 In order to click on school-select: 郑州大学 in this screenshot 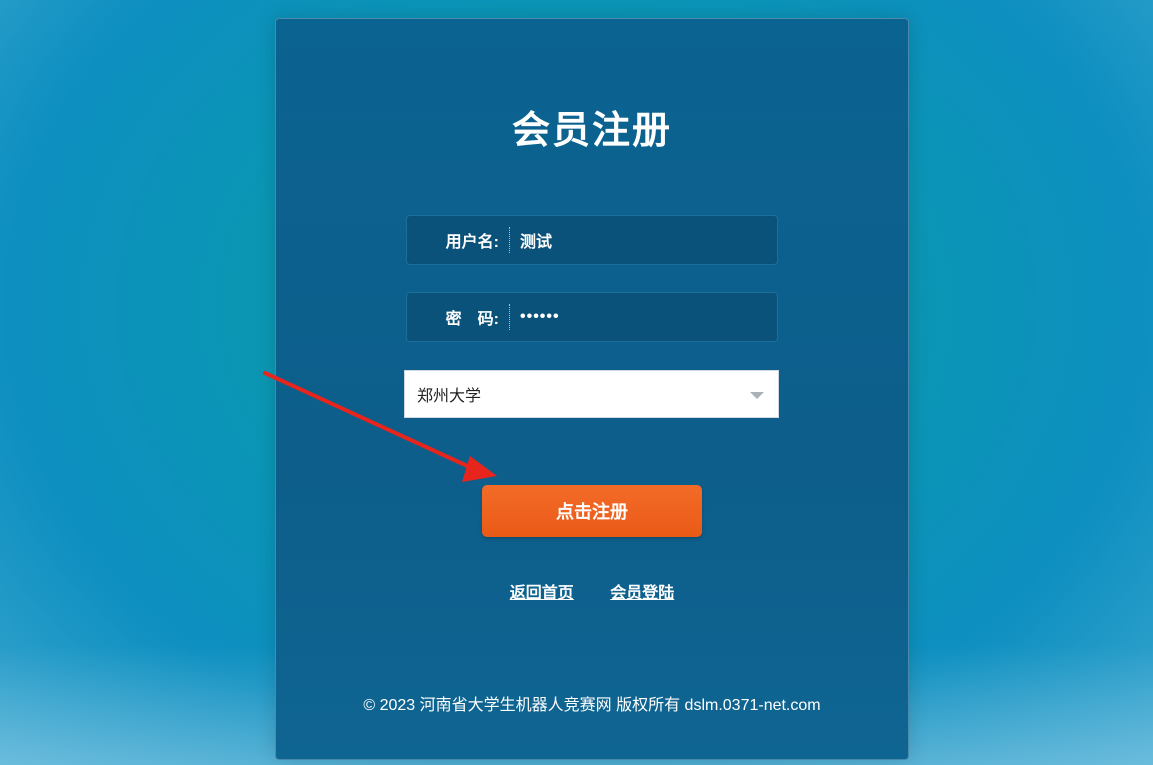, I will do `click(591, 394)`.